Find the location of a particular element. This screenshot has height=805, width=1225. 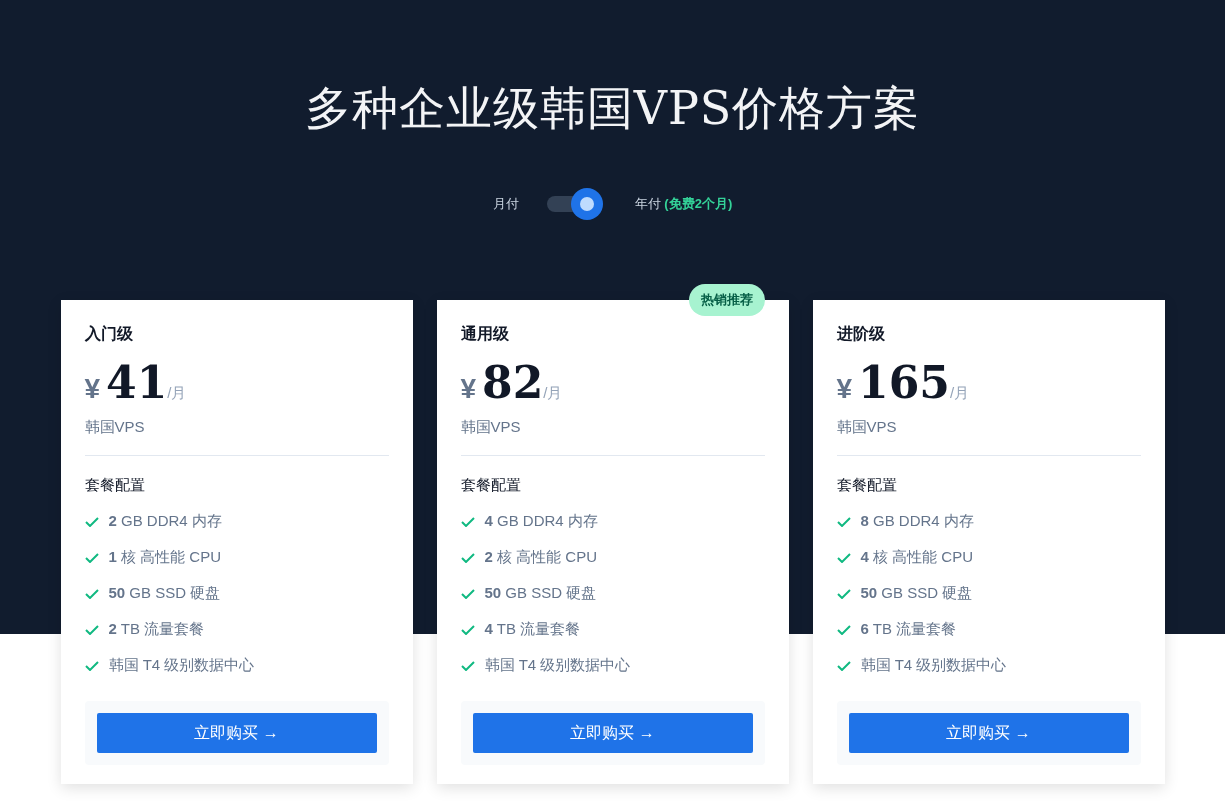

plan-name: 进阶级 is located at coordinates (861, 334).